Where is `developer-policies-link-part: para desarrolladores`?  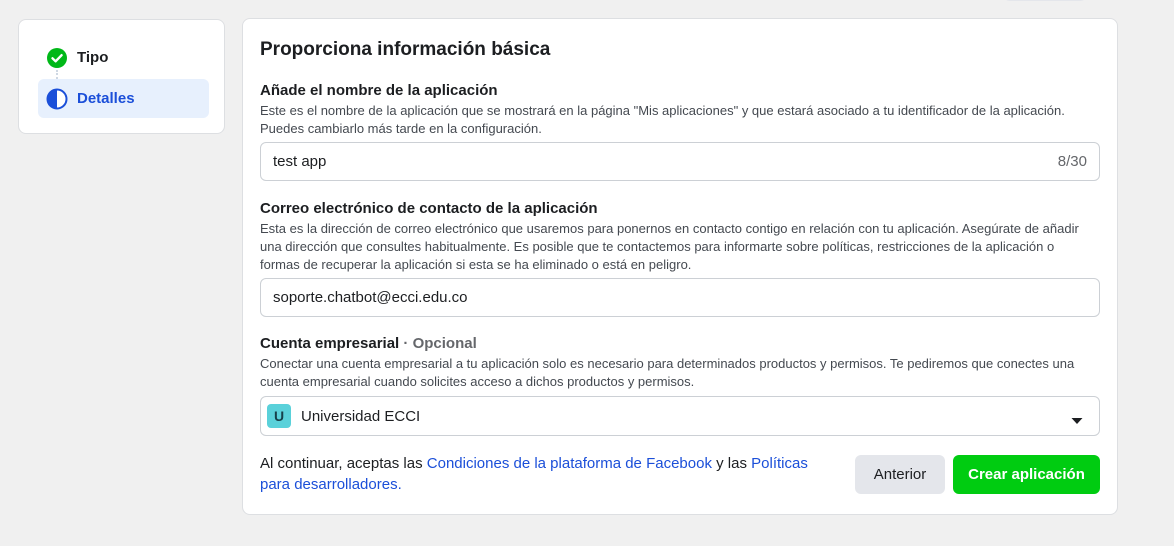 developer-policies-link-part: para desarrolladores is located at coordinates (329, 484).